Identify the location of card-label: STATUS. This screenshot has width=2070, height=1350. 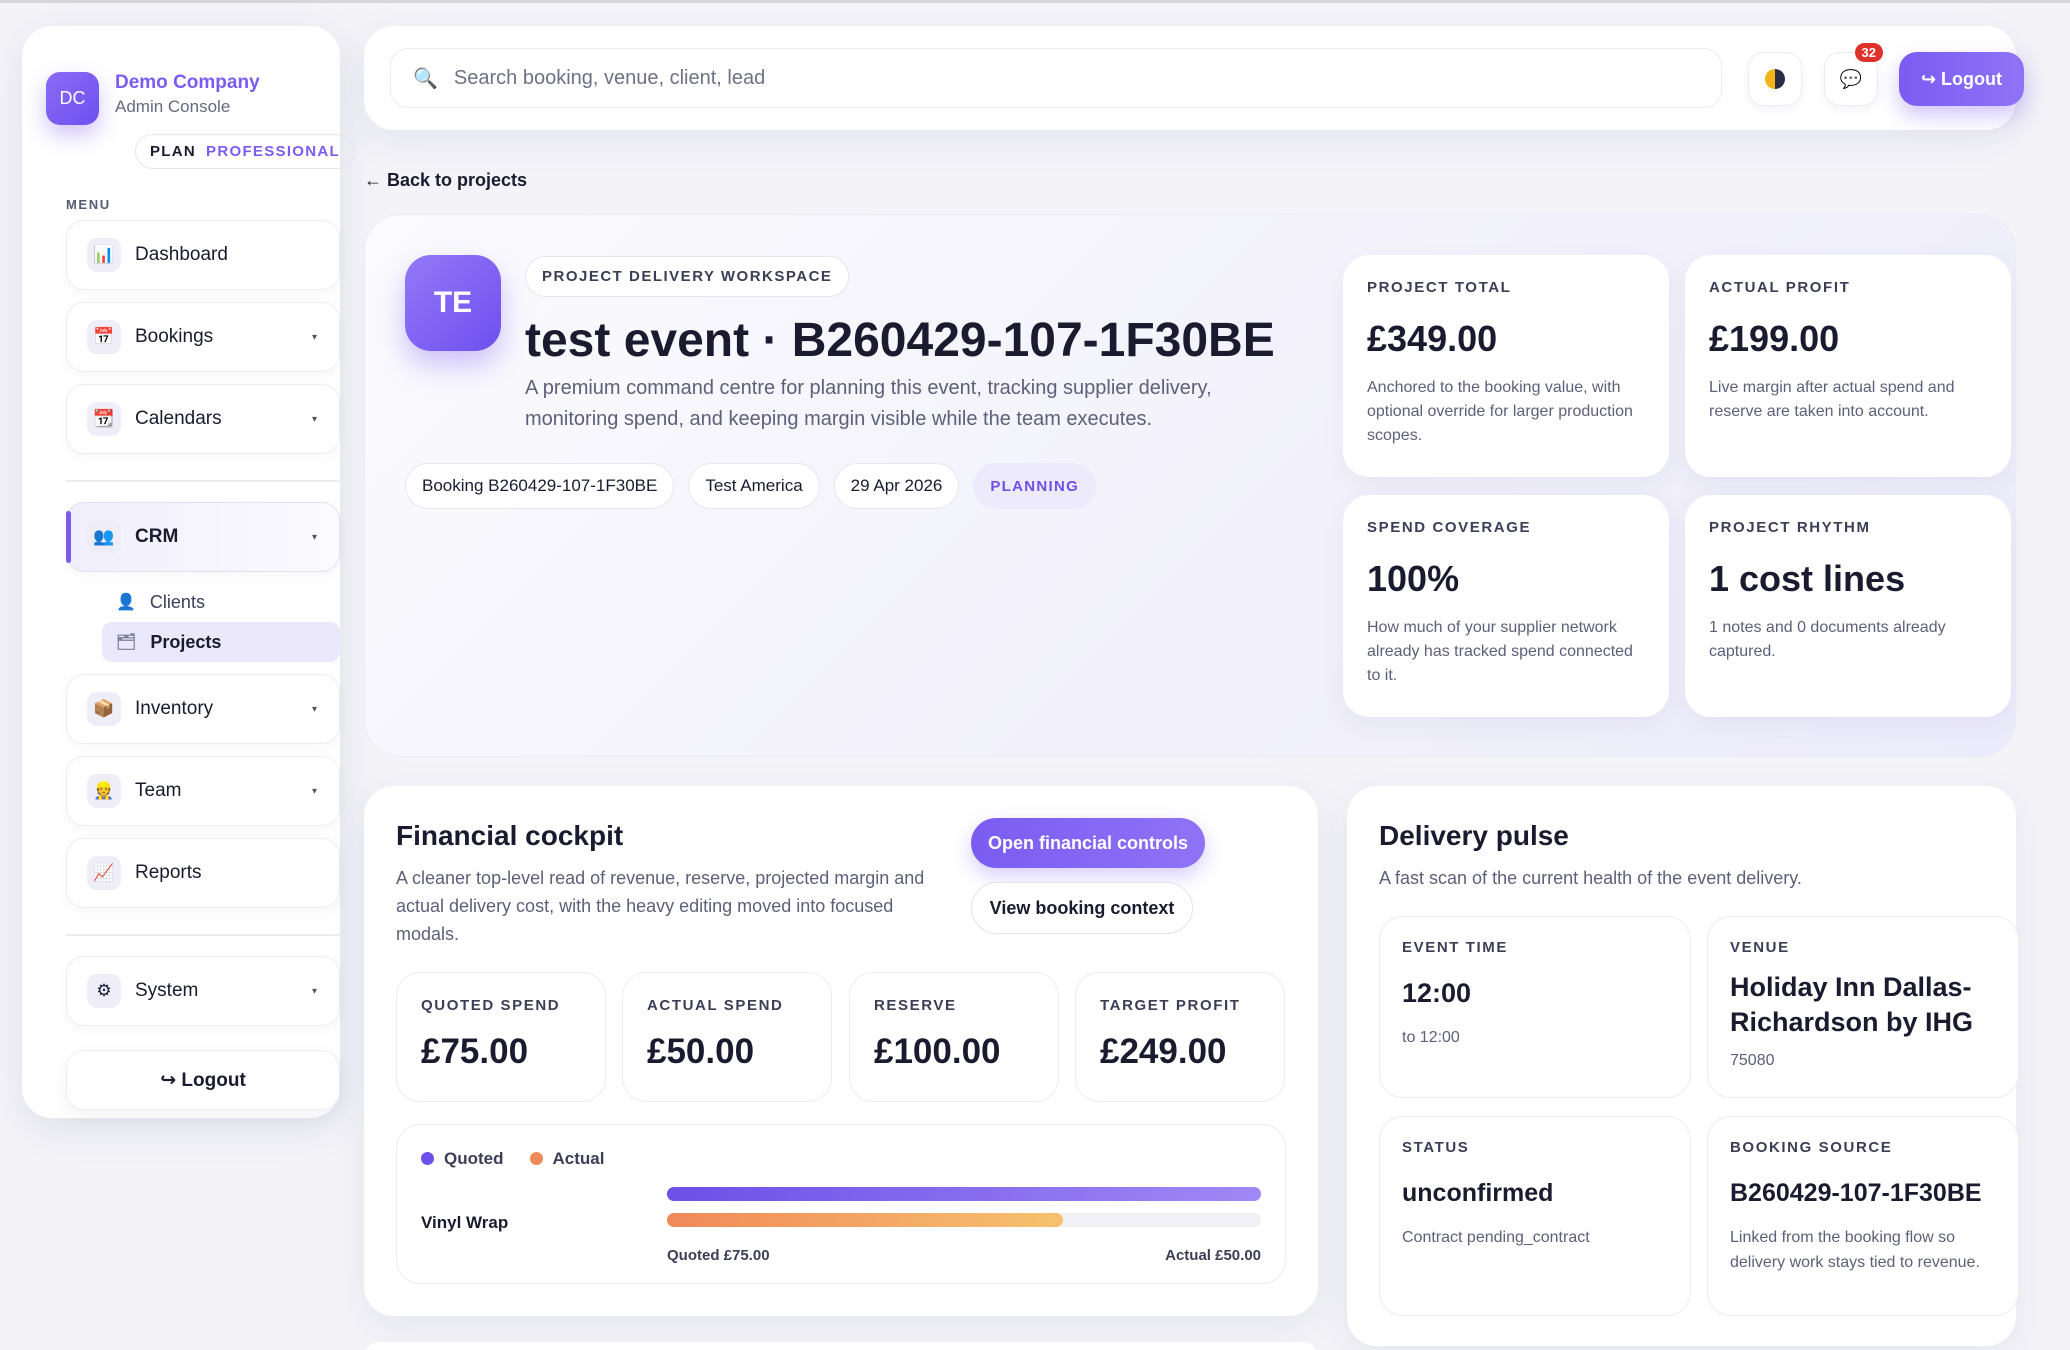
(1436, 1147).